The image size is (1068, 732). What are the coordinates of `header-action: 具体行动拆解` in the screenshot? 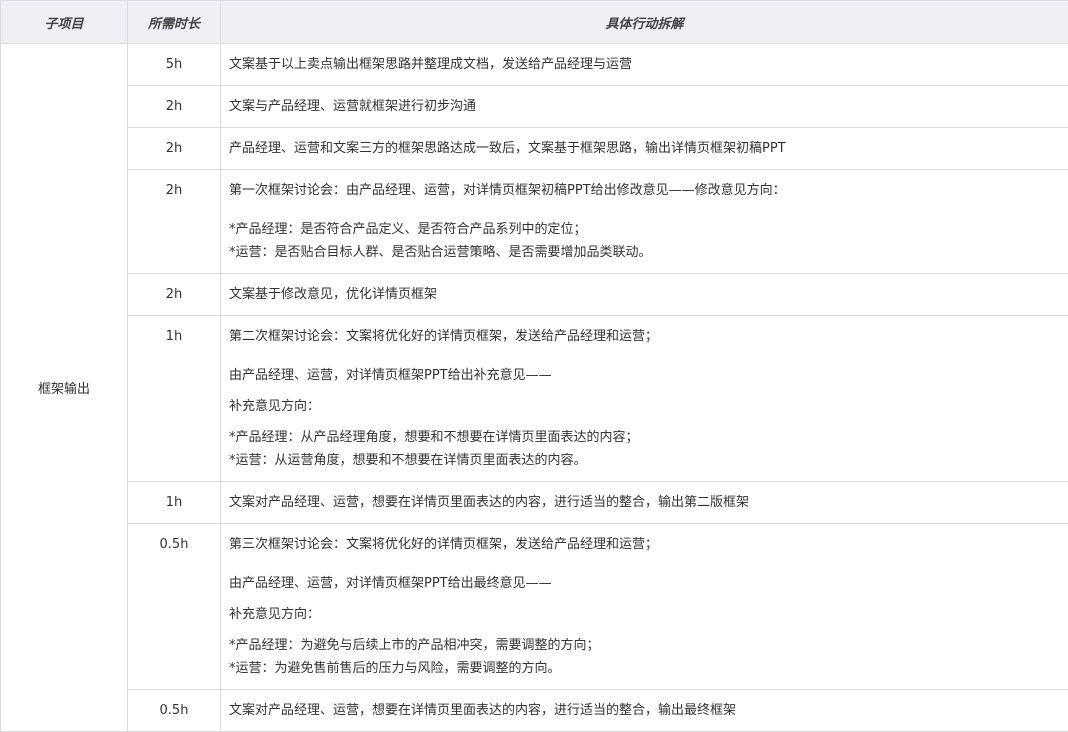 It's located at (644, 22).